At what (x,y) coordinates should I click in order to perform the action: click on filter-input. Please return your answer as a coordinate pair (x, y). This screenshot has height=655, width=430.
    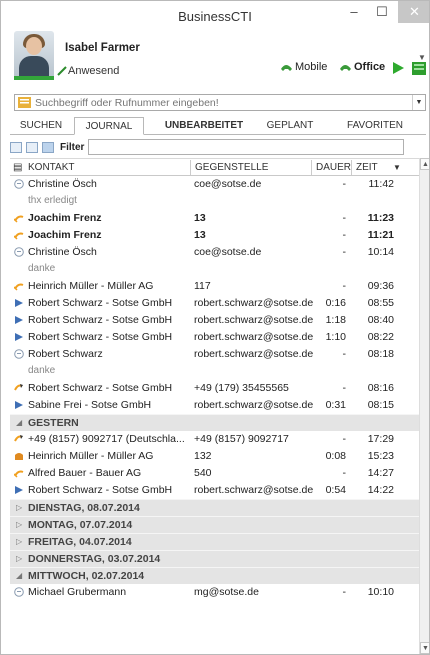
    Looking at the image, I should click on (246, 147).